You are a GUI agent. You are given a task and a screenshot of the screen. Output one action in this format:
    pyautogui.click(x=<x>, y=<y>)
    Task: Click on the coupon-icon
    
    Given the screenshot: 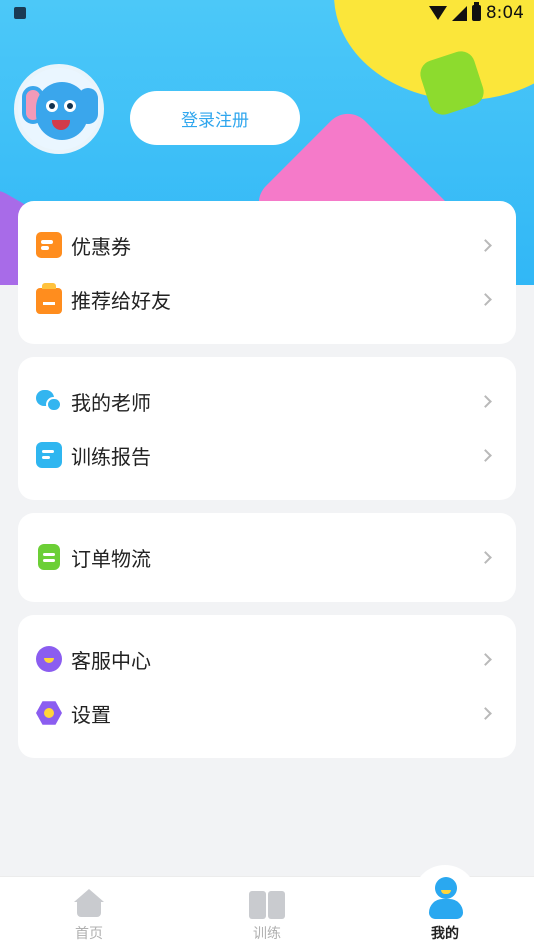 What is the action you would take?
    pyautogui.click(x=49, y=245)
    